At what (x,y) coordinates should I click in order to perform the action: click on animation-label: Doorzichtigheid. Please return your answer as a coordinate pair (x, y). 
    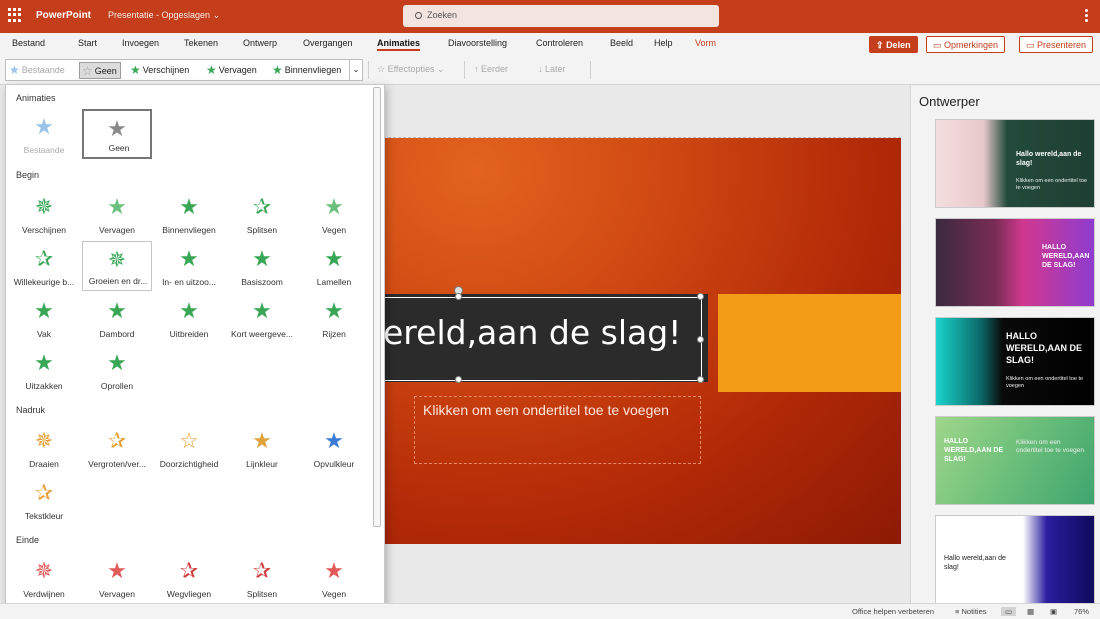
    Looking at the image, I should click on (189, 464).